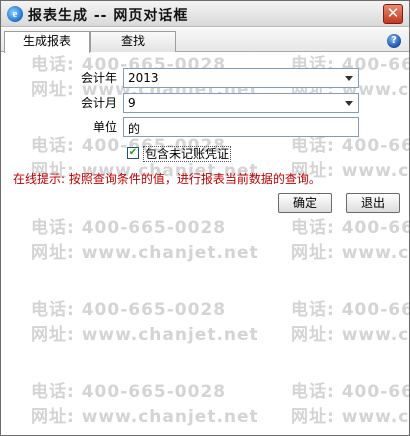 Image resolution: width=410 pixels, height=436 pixels. I want to click on year-select: 2013, so click(241, 78).